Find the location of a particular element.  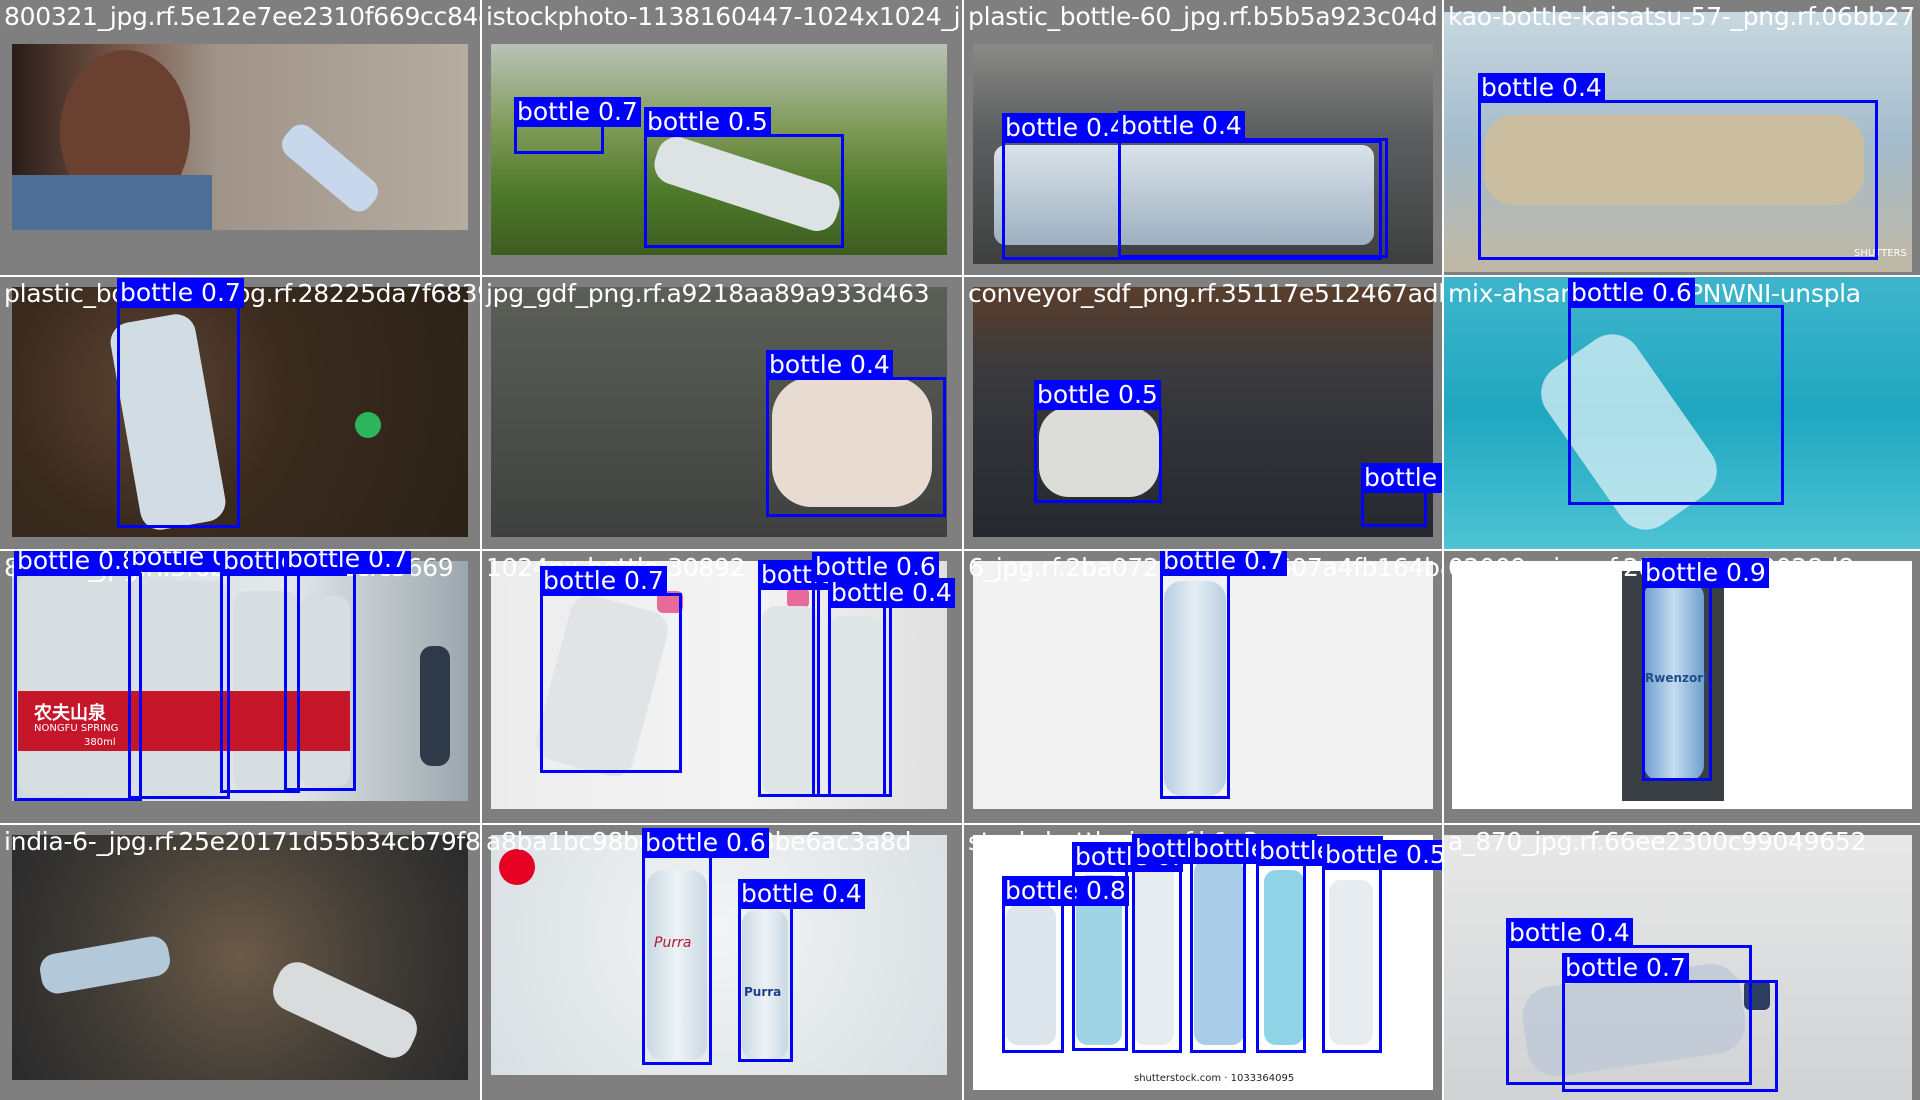

person-shape is located at coordinates (435, 706).